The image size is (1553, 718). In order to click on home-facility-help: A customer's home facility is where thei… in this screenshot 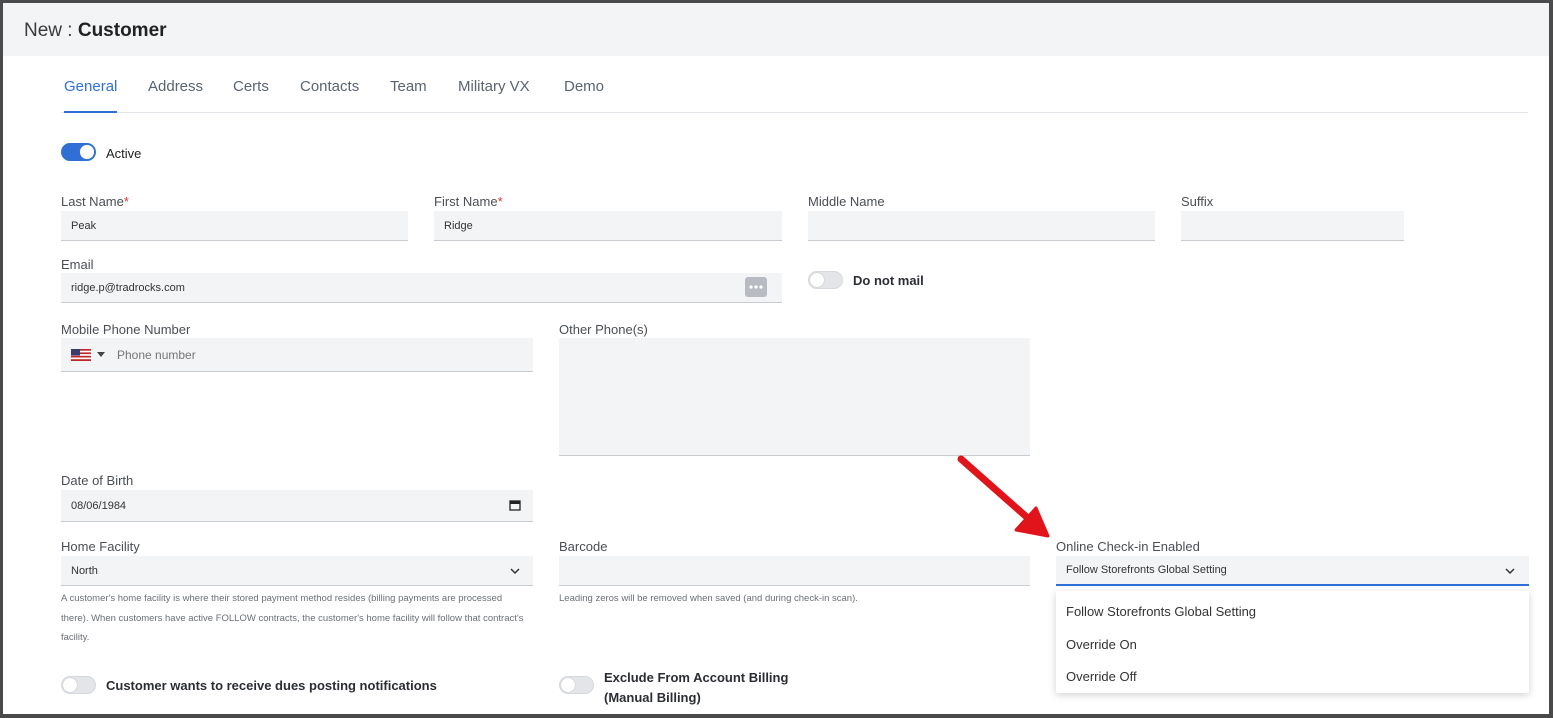, I will do `click(292, 618)`.